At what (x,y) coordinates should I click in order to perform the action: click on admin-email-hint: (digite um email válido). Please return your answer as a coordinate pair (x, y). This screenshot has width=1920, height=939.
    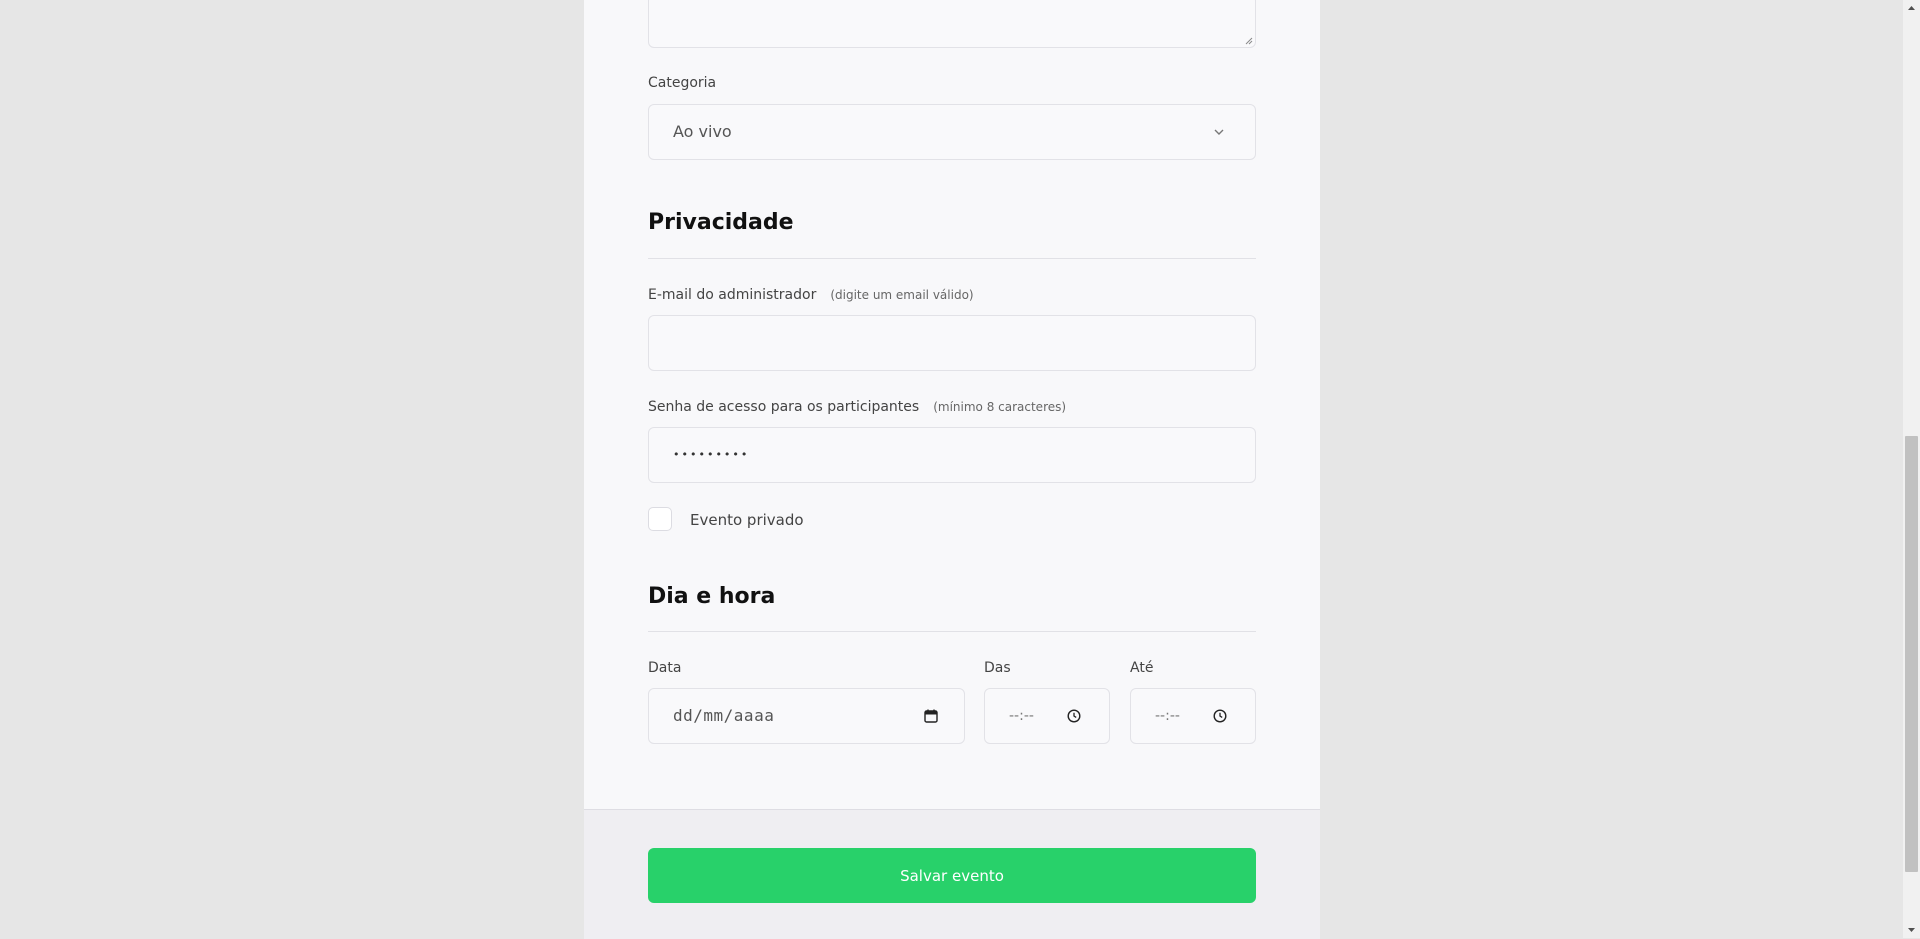
    Looking at the image, I should click on (902, 295).